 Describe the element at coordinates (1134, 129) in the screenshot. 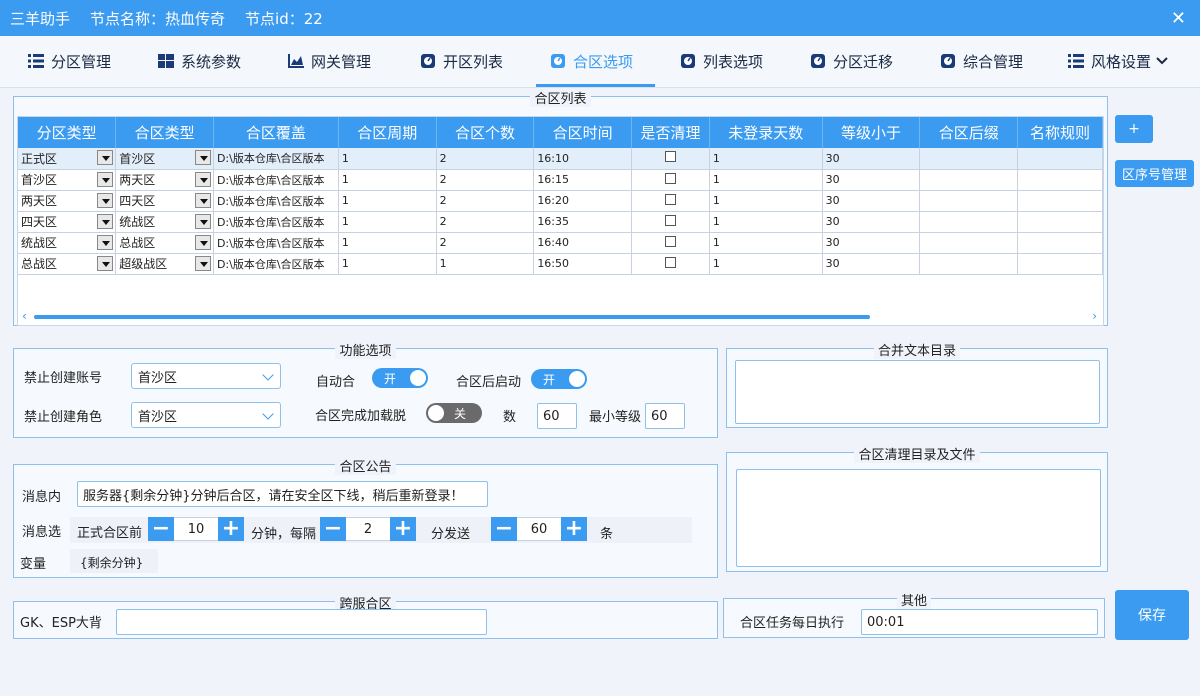

I see `add-button: +` at that location.